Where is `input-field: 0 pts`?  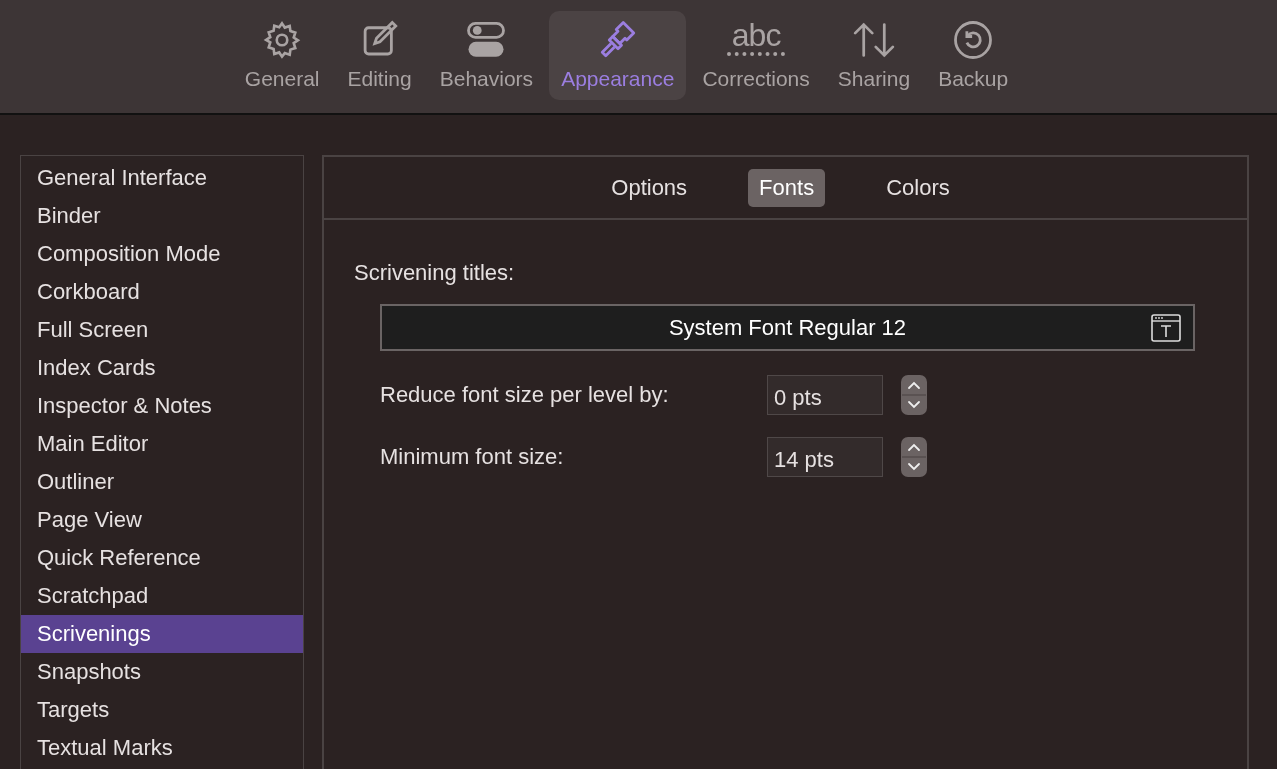 input-field: 0 pts is located at coordinates (825, 395).